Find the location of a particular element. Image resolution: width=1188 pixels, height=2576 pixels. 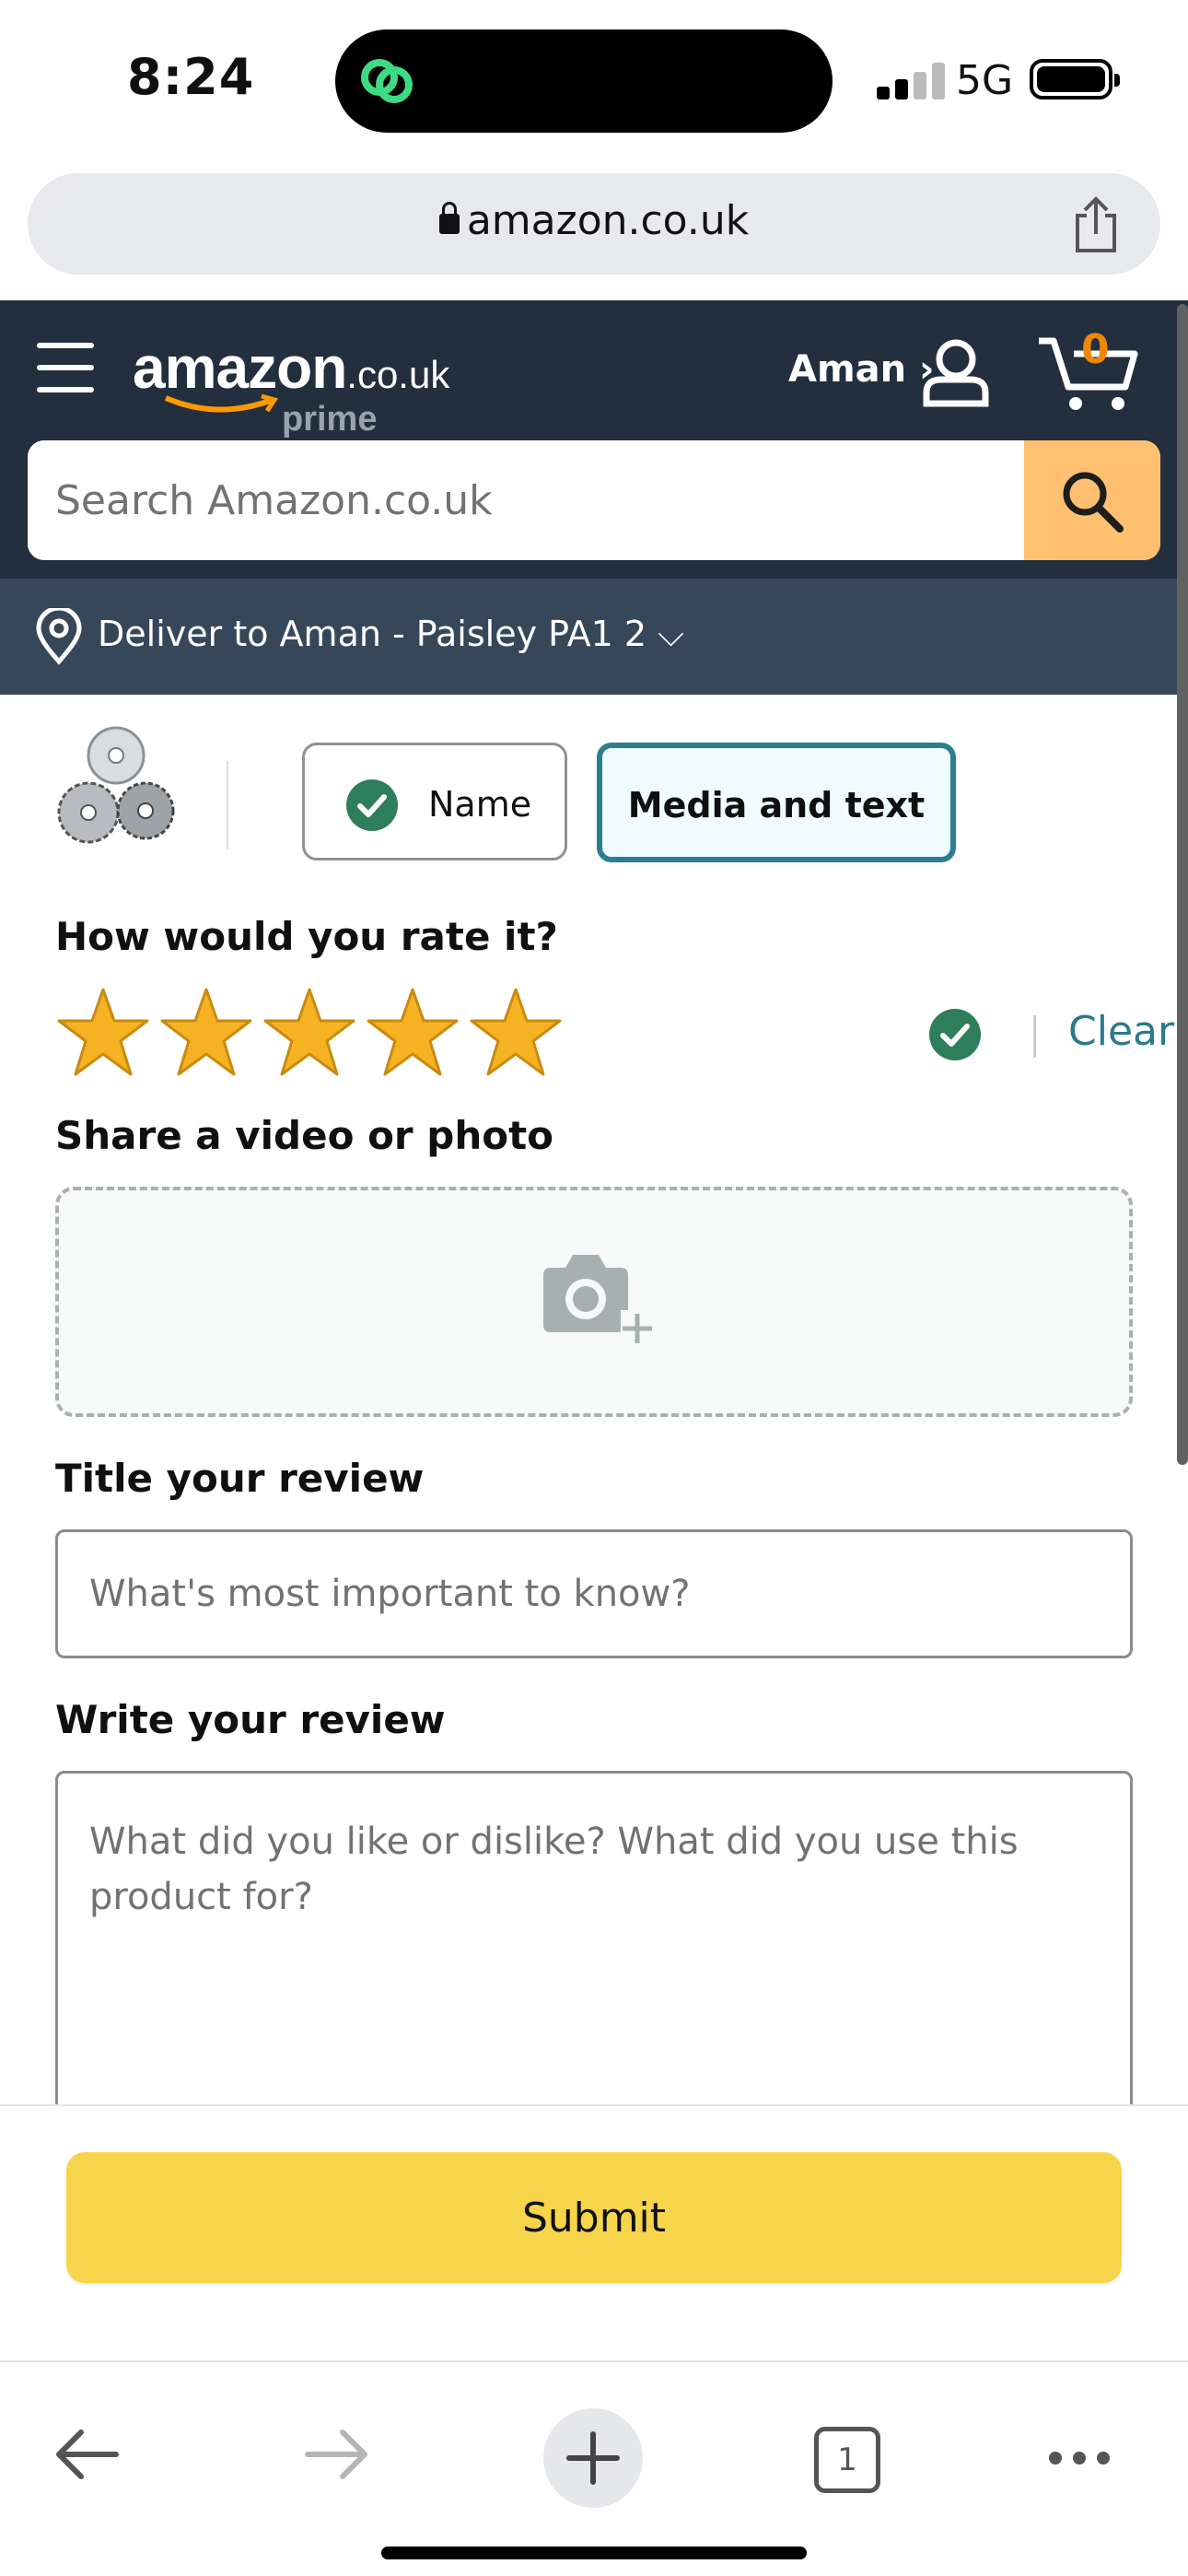

dynamic-island is located at coordinates (584, 81).